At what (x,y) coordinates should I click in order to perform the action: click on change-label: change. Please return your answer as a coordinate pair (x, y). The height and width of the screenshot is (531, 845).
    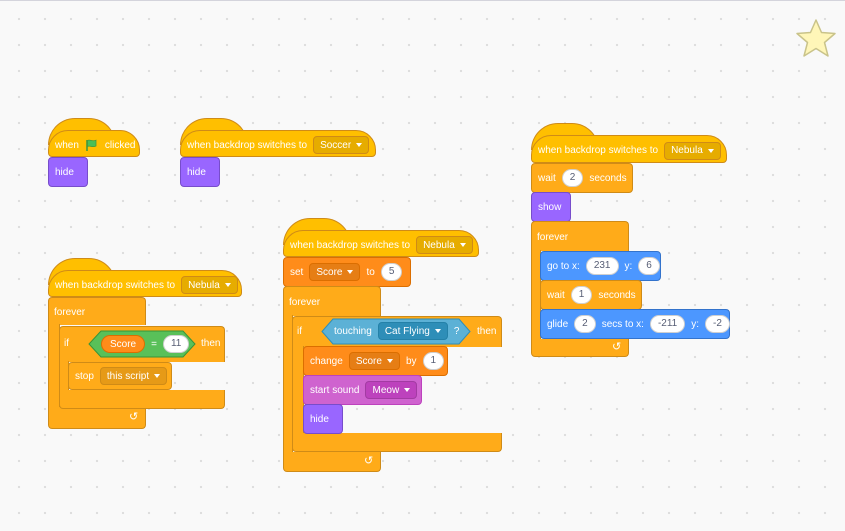
    Looking at the image, I should click on (326, 361).